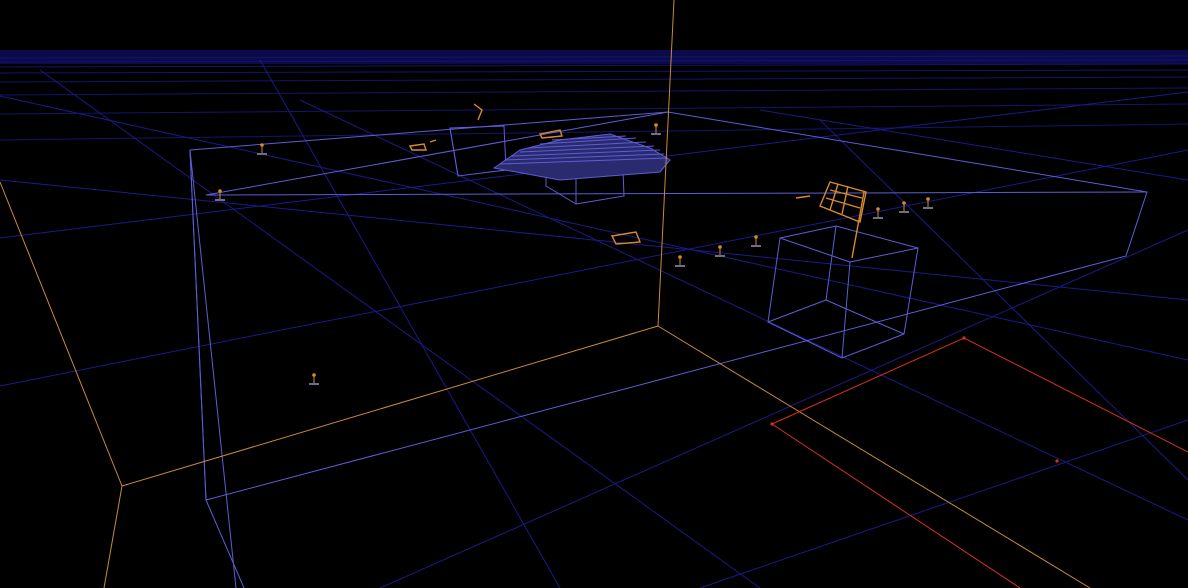  What do you see at coordinates (422, 145) in the screenshot?
I see `entity-cluster-left` at bounding box center [422, 145].